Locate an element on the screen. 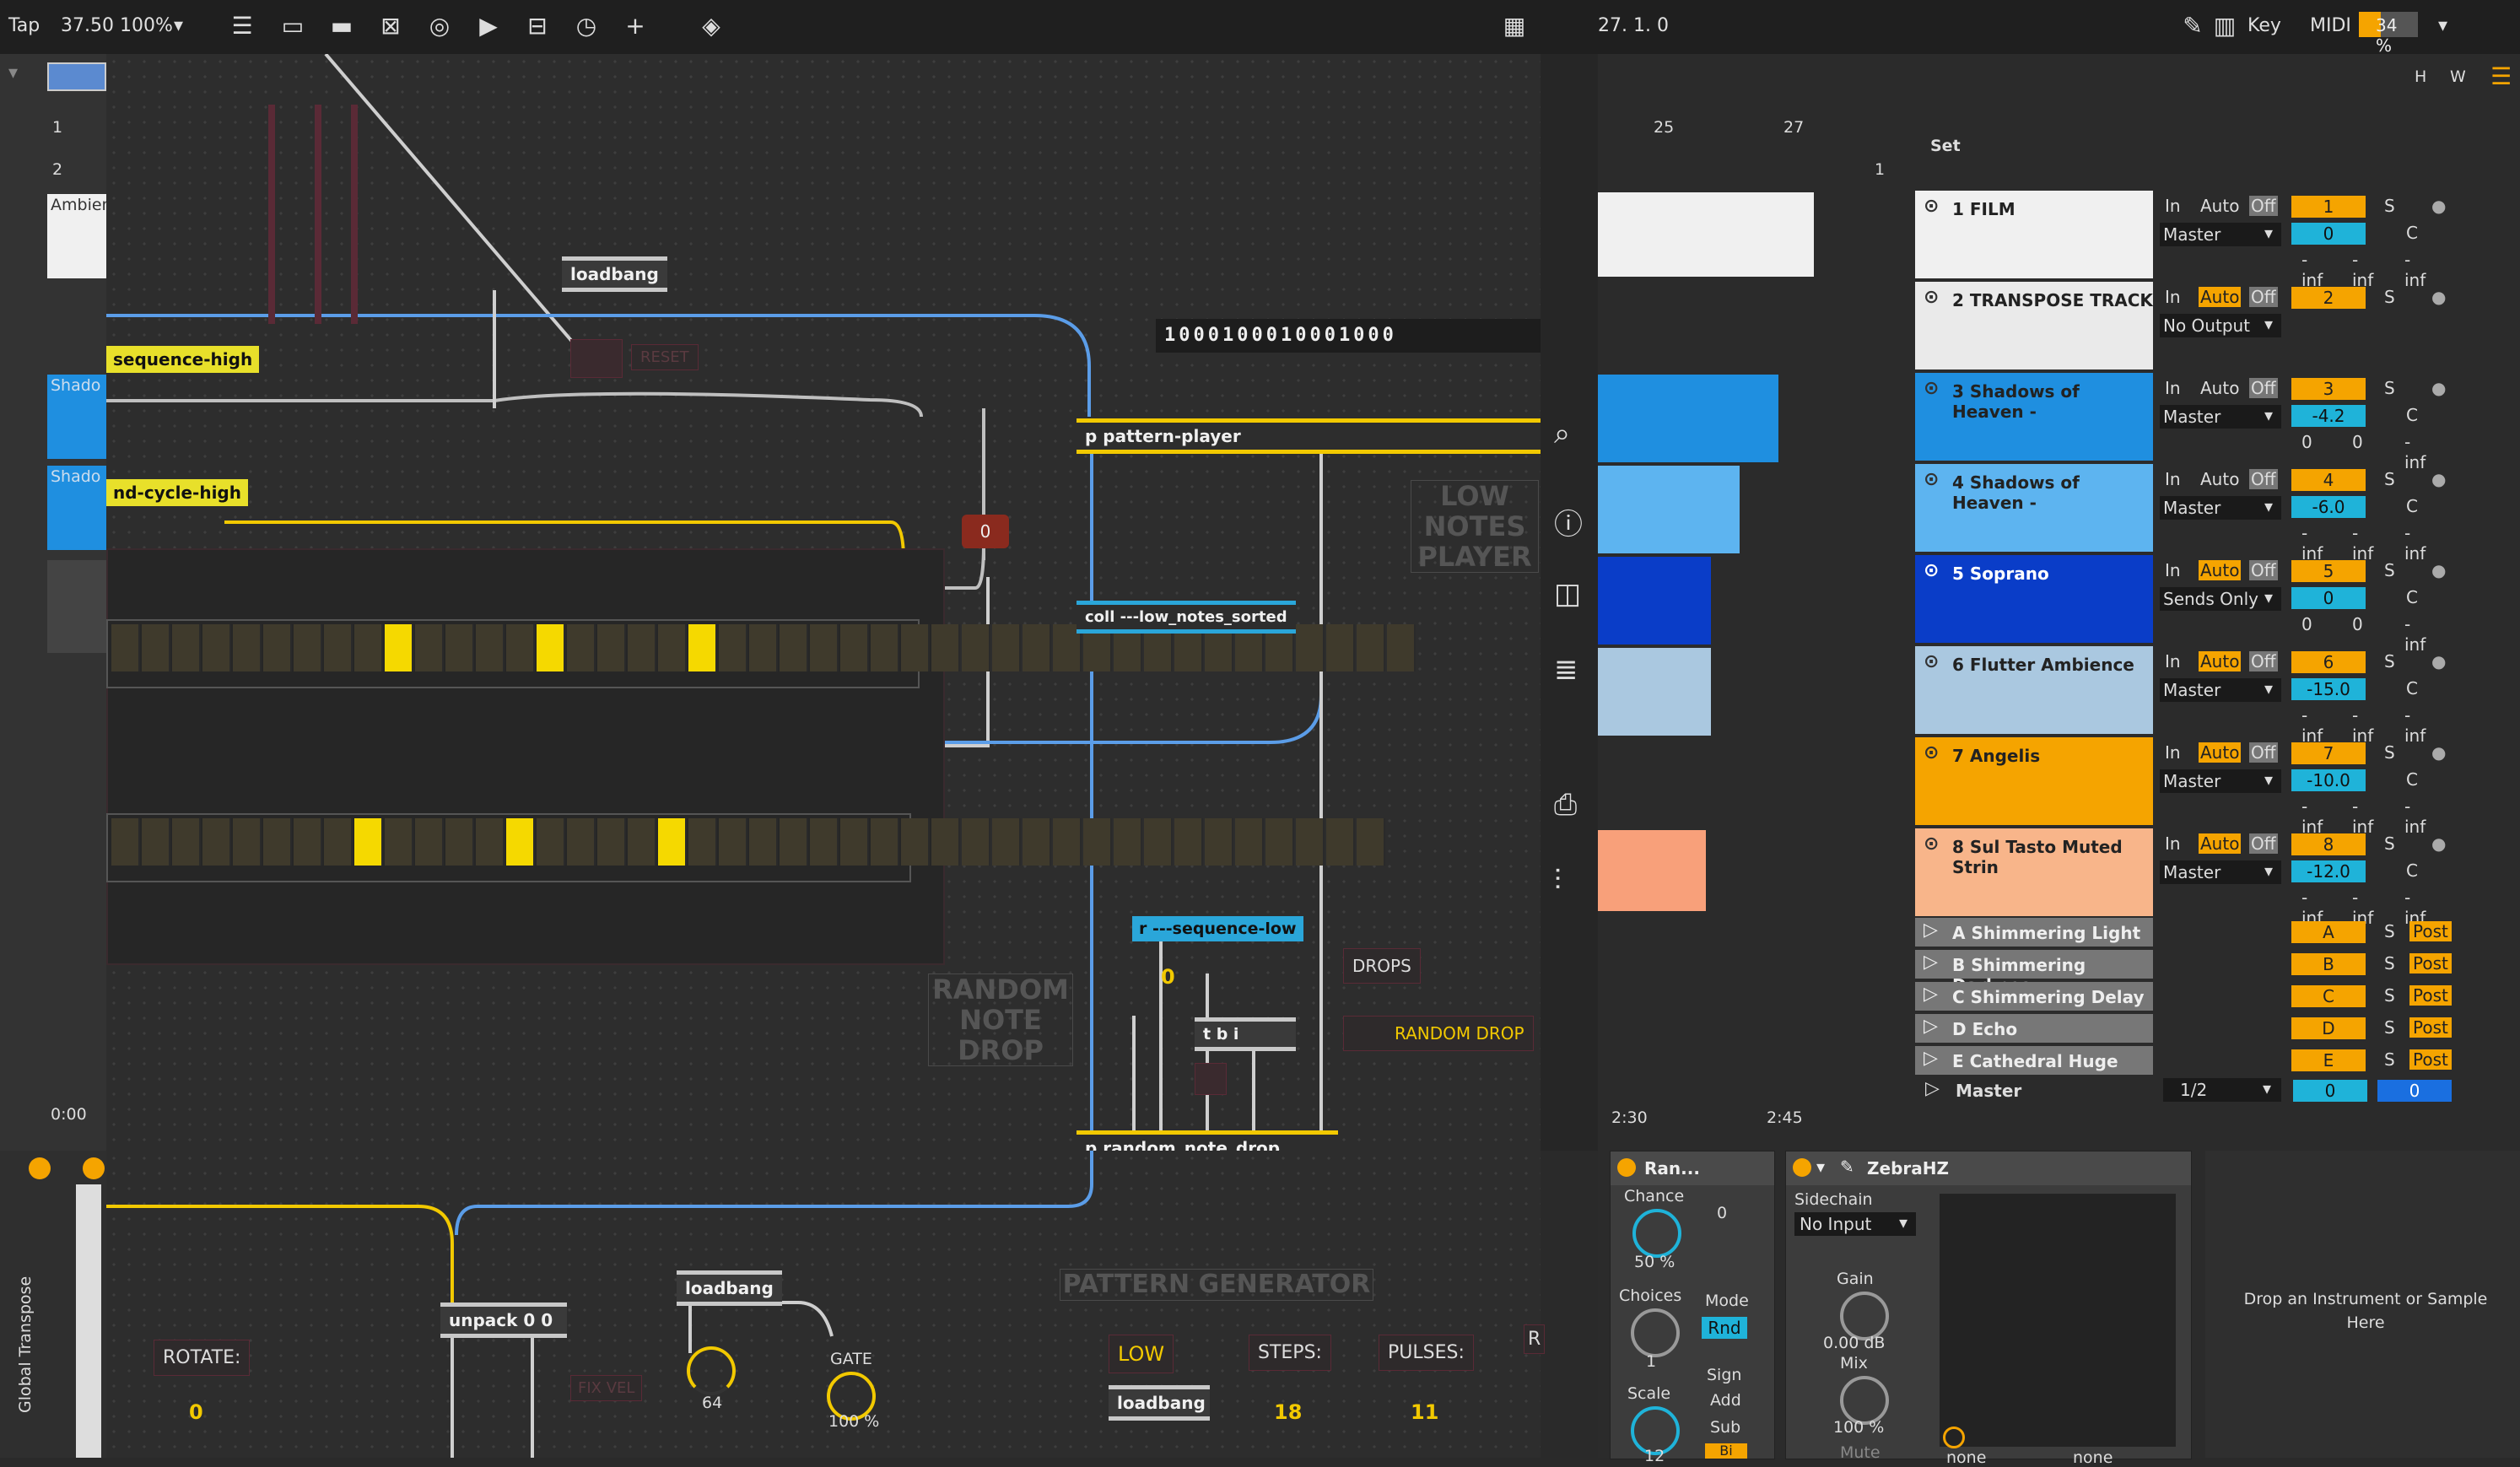 This screenshot has width=2520, height=1467. zoom-select: 100% is located at coordinates (146, 26).